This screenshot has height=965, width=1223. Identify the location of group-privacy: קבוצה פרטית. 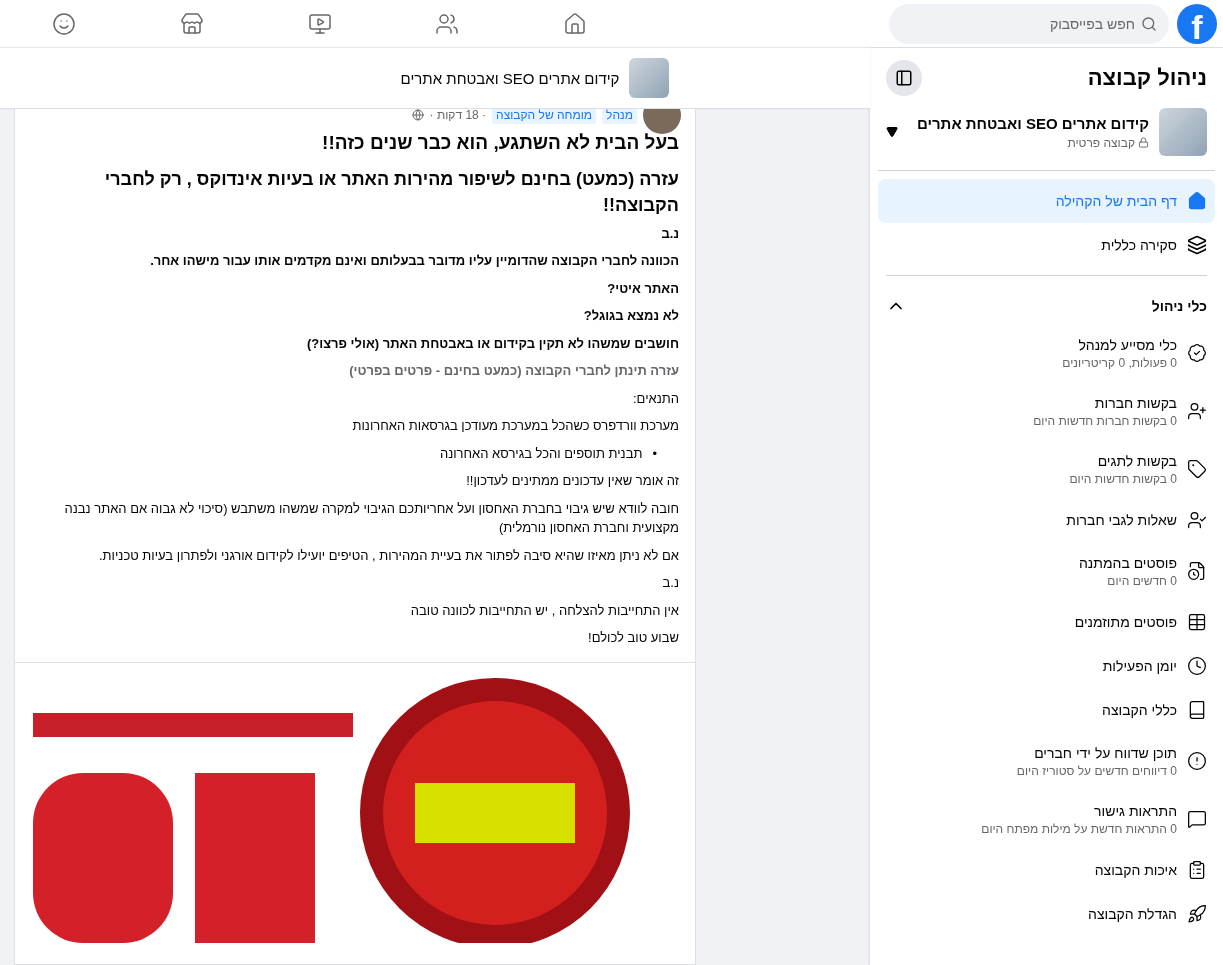
(1101, 142).